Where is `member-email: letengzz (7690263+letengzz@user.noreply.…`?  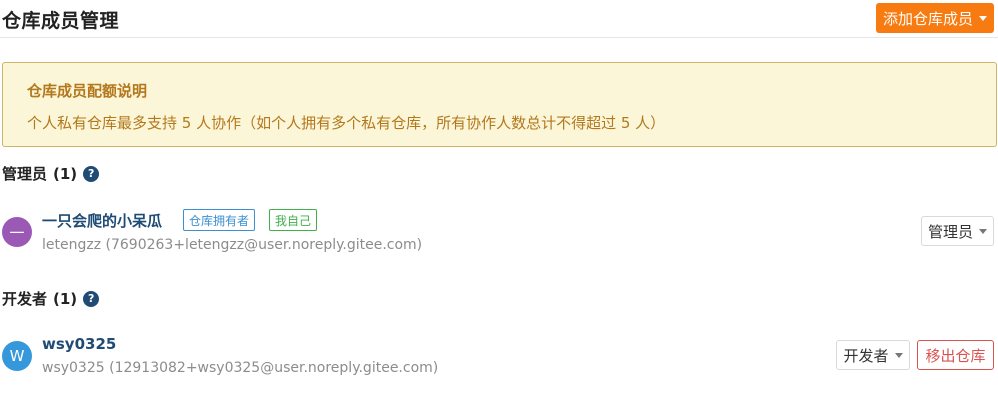 member-email: letengzz (7690263+letengzz@user.noreply.… is located at coordinates (232, 245).